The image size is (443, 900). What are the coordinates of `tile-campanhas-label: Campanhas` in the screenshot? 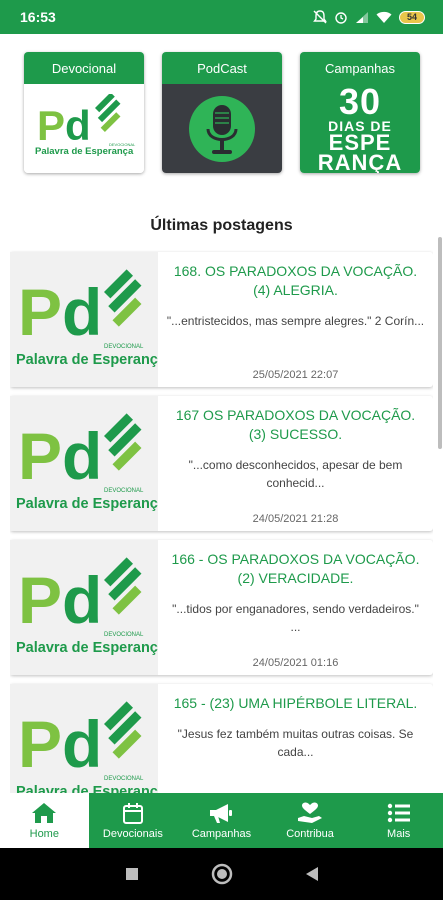 It's located at (360, 68).